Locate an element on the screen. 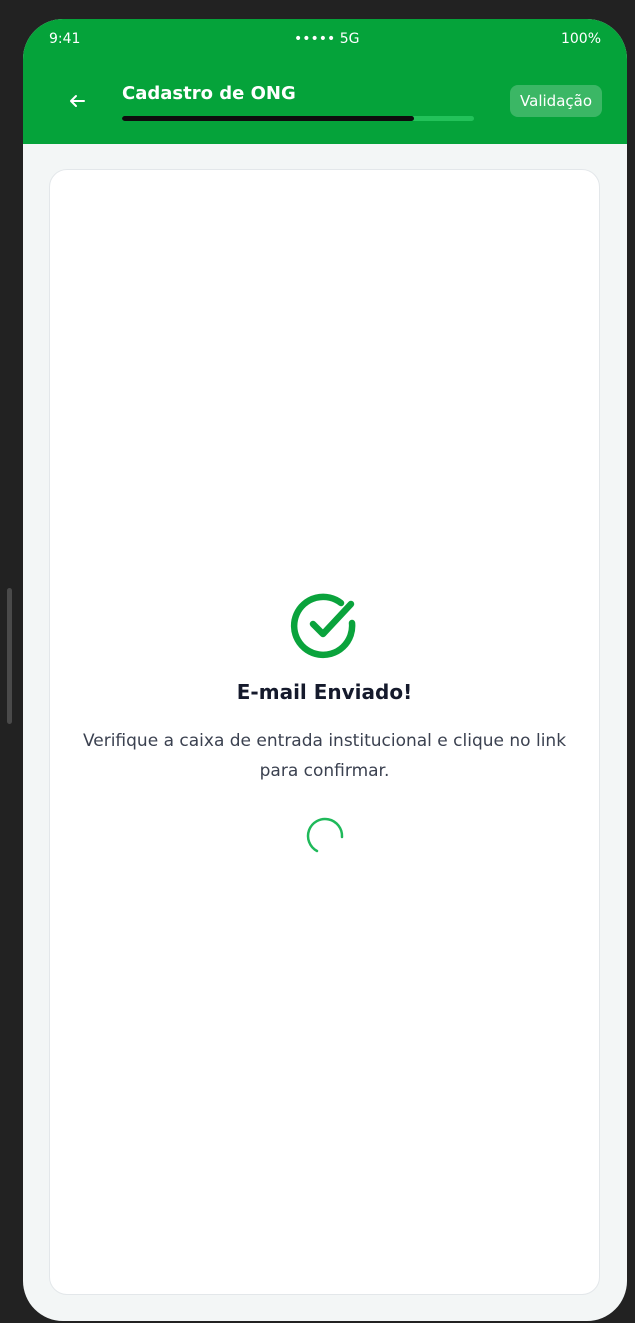 Image resolution: width=635 pixels, height=1323 pixels. status-time: 9:41 is located at coordinates (65, 39).